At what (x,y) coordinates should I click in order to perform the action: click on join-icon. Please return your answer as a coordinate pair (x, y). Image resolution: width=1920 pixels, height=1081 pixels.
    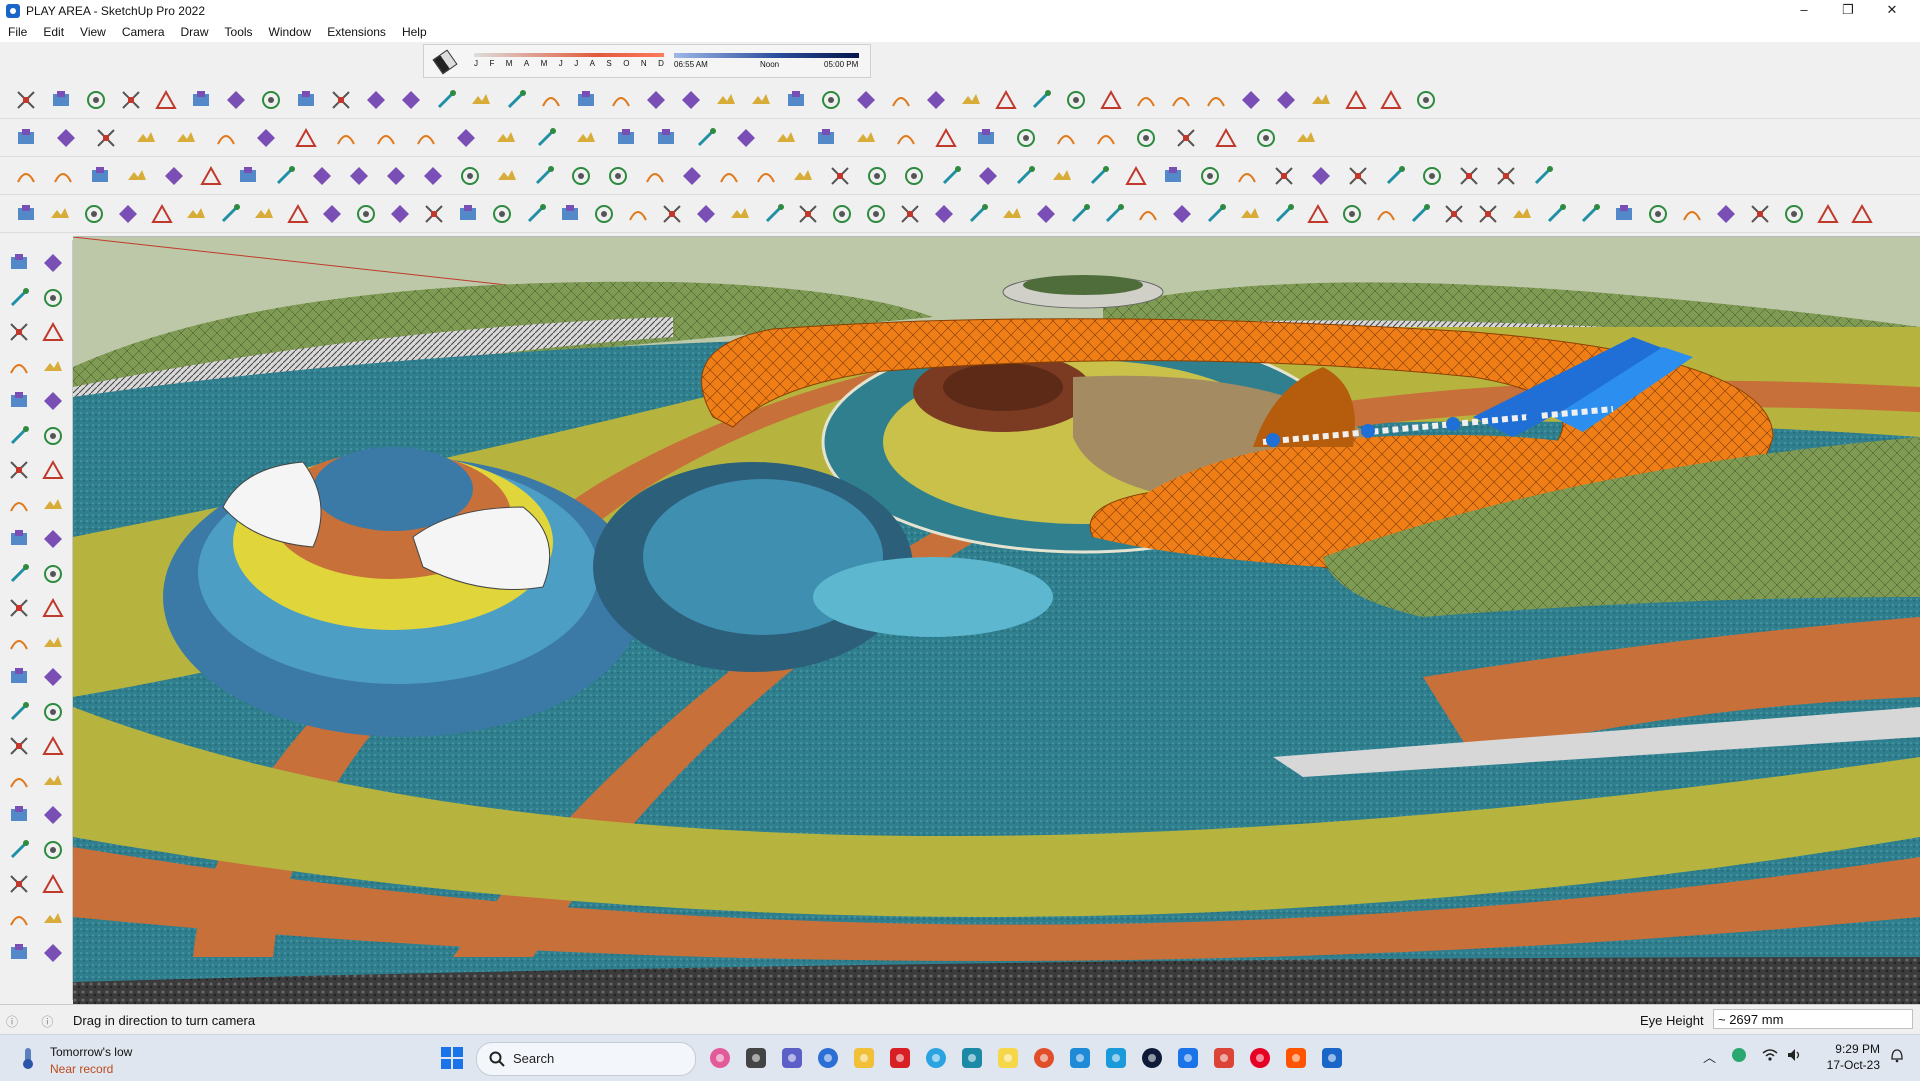
    Looking at the image, I should click on (691, 100).